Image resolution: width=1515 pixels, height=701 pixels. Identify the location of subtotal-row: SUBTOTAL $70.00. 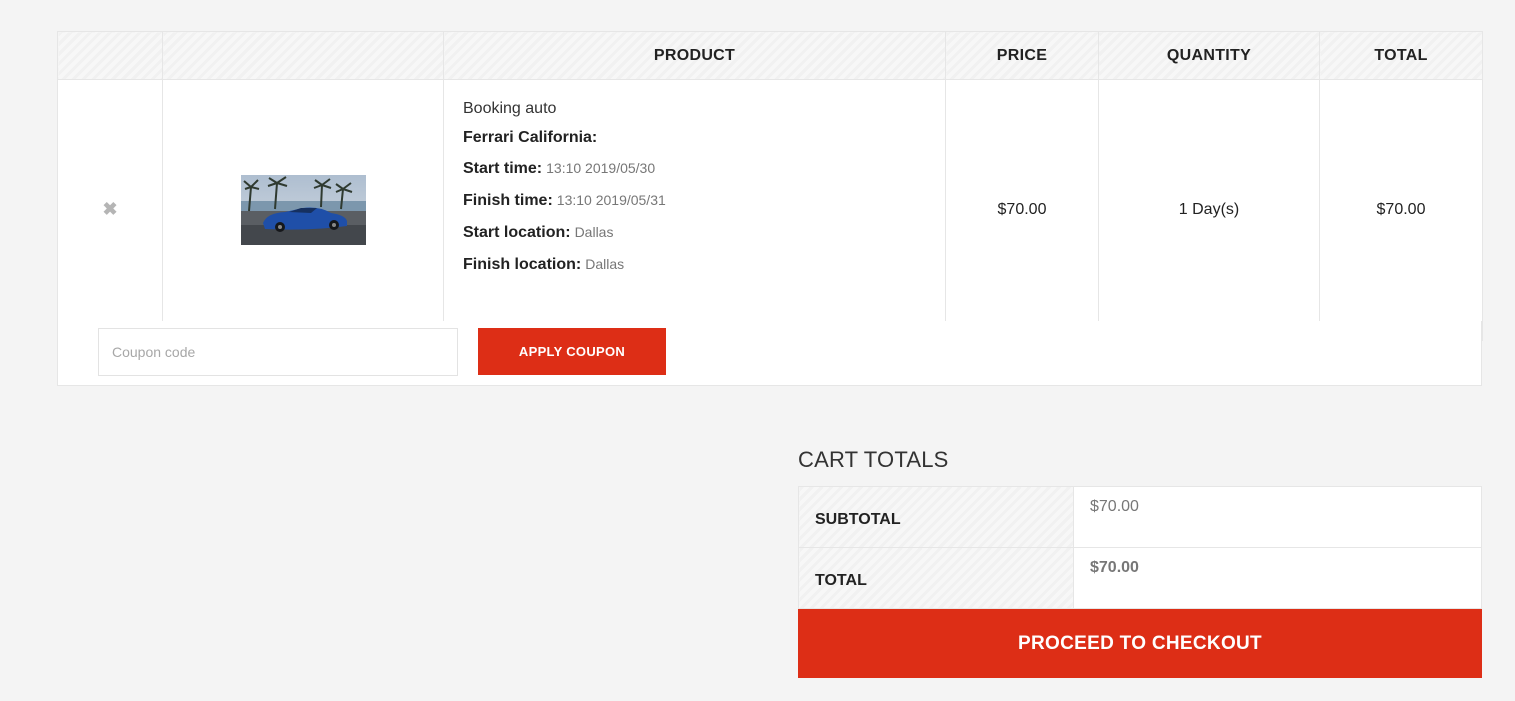
(1140, 517).